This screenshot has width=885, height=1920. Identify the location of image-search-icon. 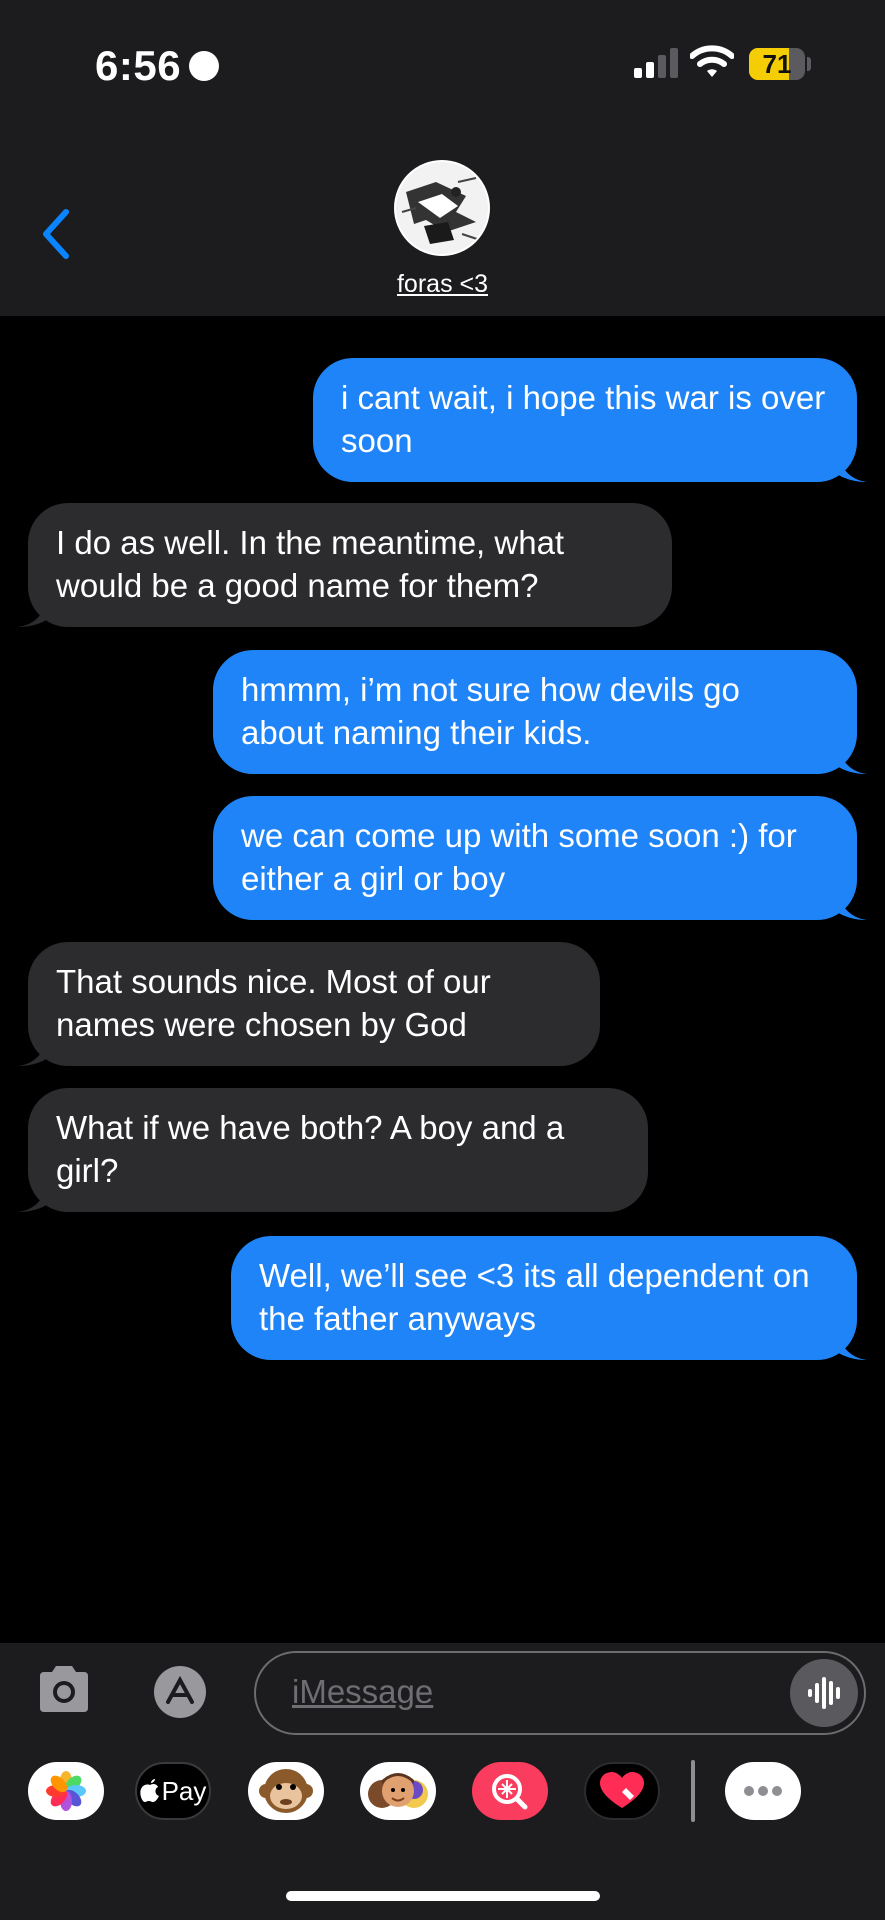
(510, 1792).